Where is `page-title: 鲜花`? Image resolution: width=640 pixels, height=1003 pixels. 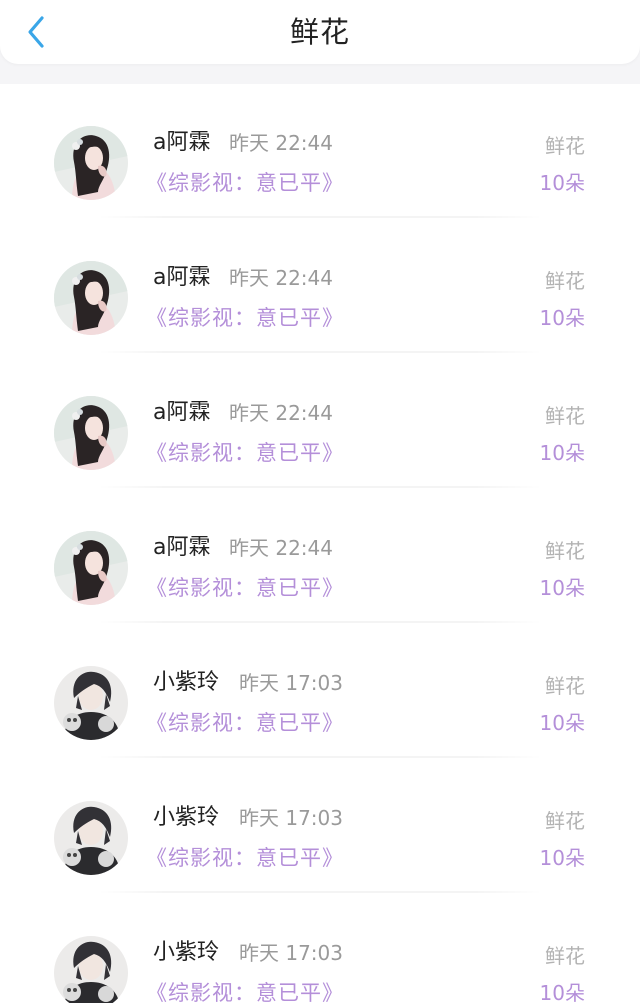
page-title: 鲜花 is located at coordinates (319, 32).